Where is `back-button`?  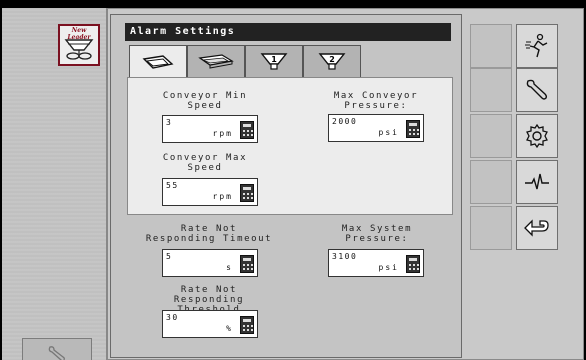
back-button is located at coordinates (537, 228).